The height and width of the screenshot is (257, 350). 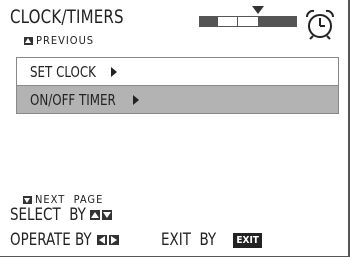 What do you see at coordinates (107, 215) in the screenshot?
I see `down-button-icon` at bounding box center [107, 215].